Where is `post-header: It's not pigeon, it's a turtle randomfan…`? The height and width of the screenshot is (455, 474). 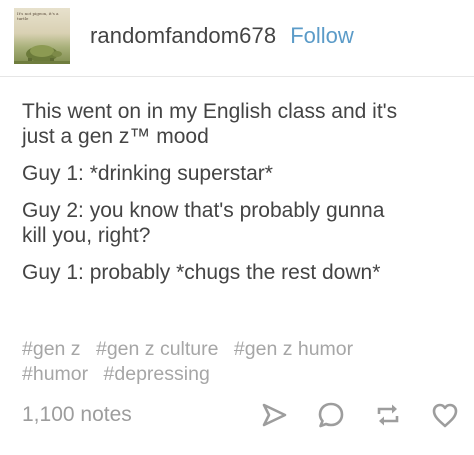 post-header: It's not pigeon, it's a turtle randomfan… is located at coordinates (184, 36).